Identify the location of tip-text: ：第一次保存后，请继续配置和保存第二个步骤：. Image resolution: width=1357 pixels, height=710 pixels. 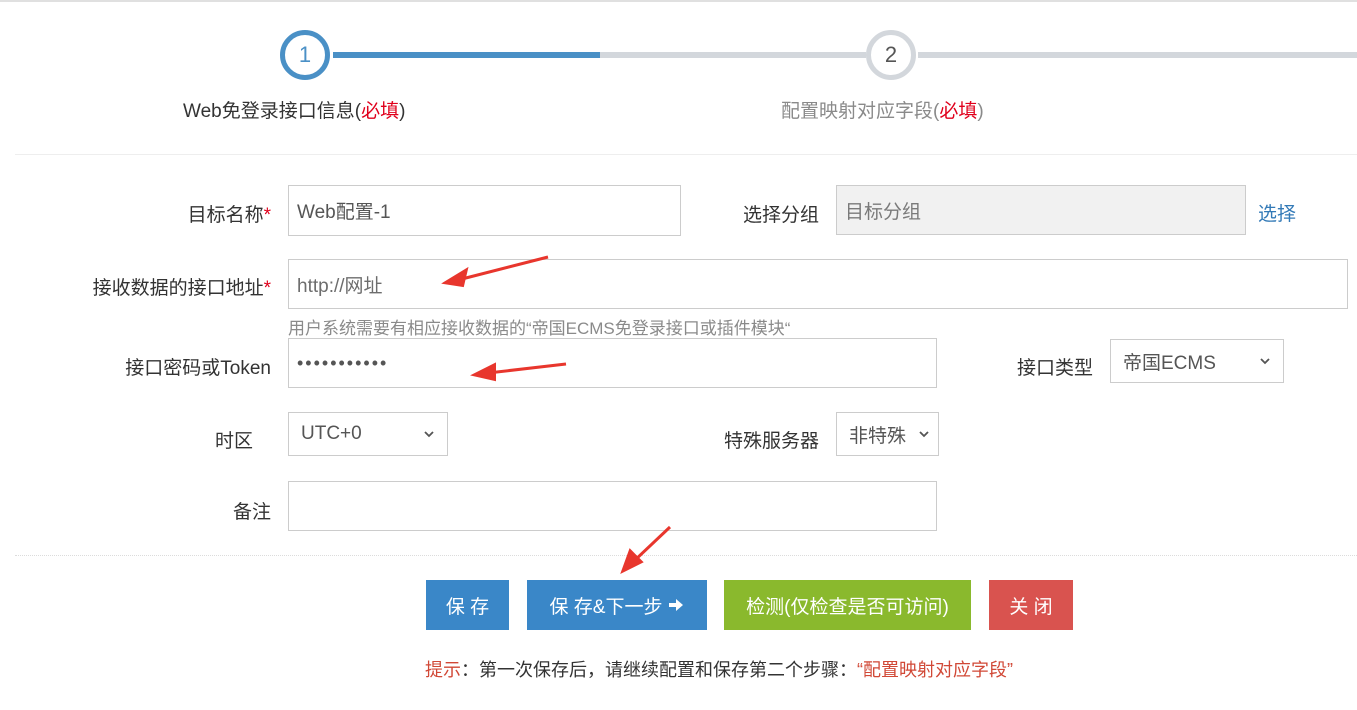
(659, 670).